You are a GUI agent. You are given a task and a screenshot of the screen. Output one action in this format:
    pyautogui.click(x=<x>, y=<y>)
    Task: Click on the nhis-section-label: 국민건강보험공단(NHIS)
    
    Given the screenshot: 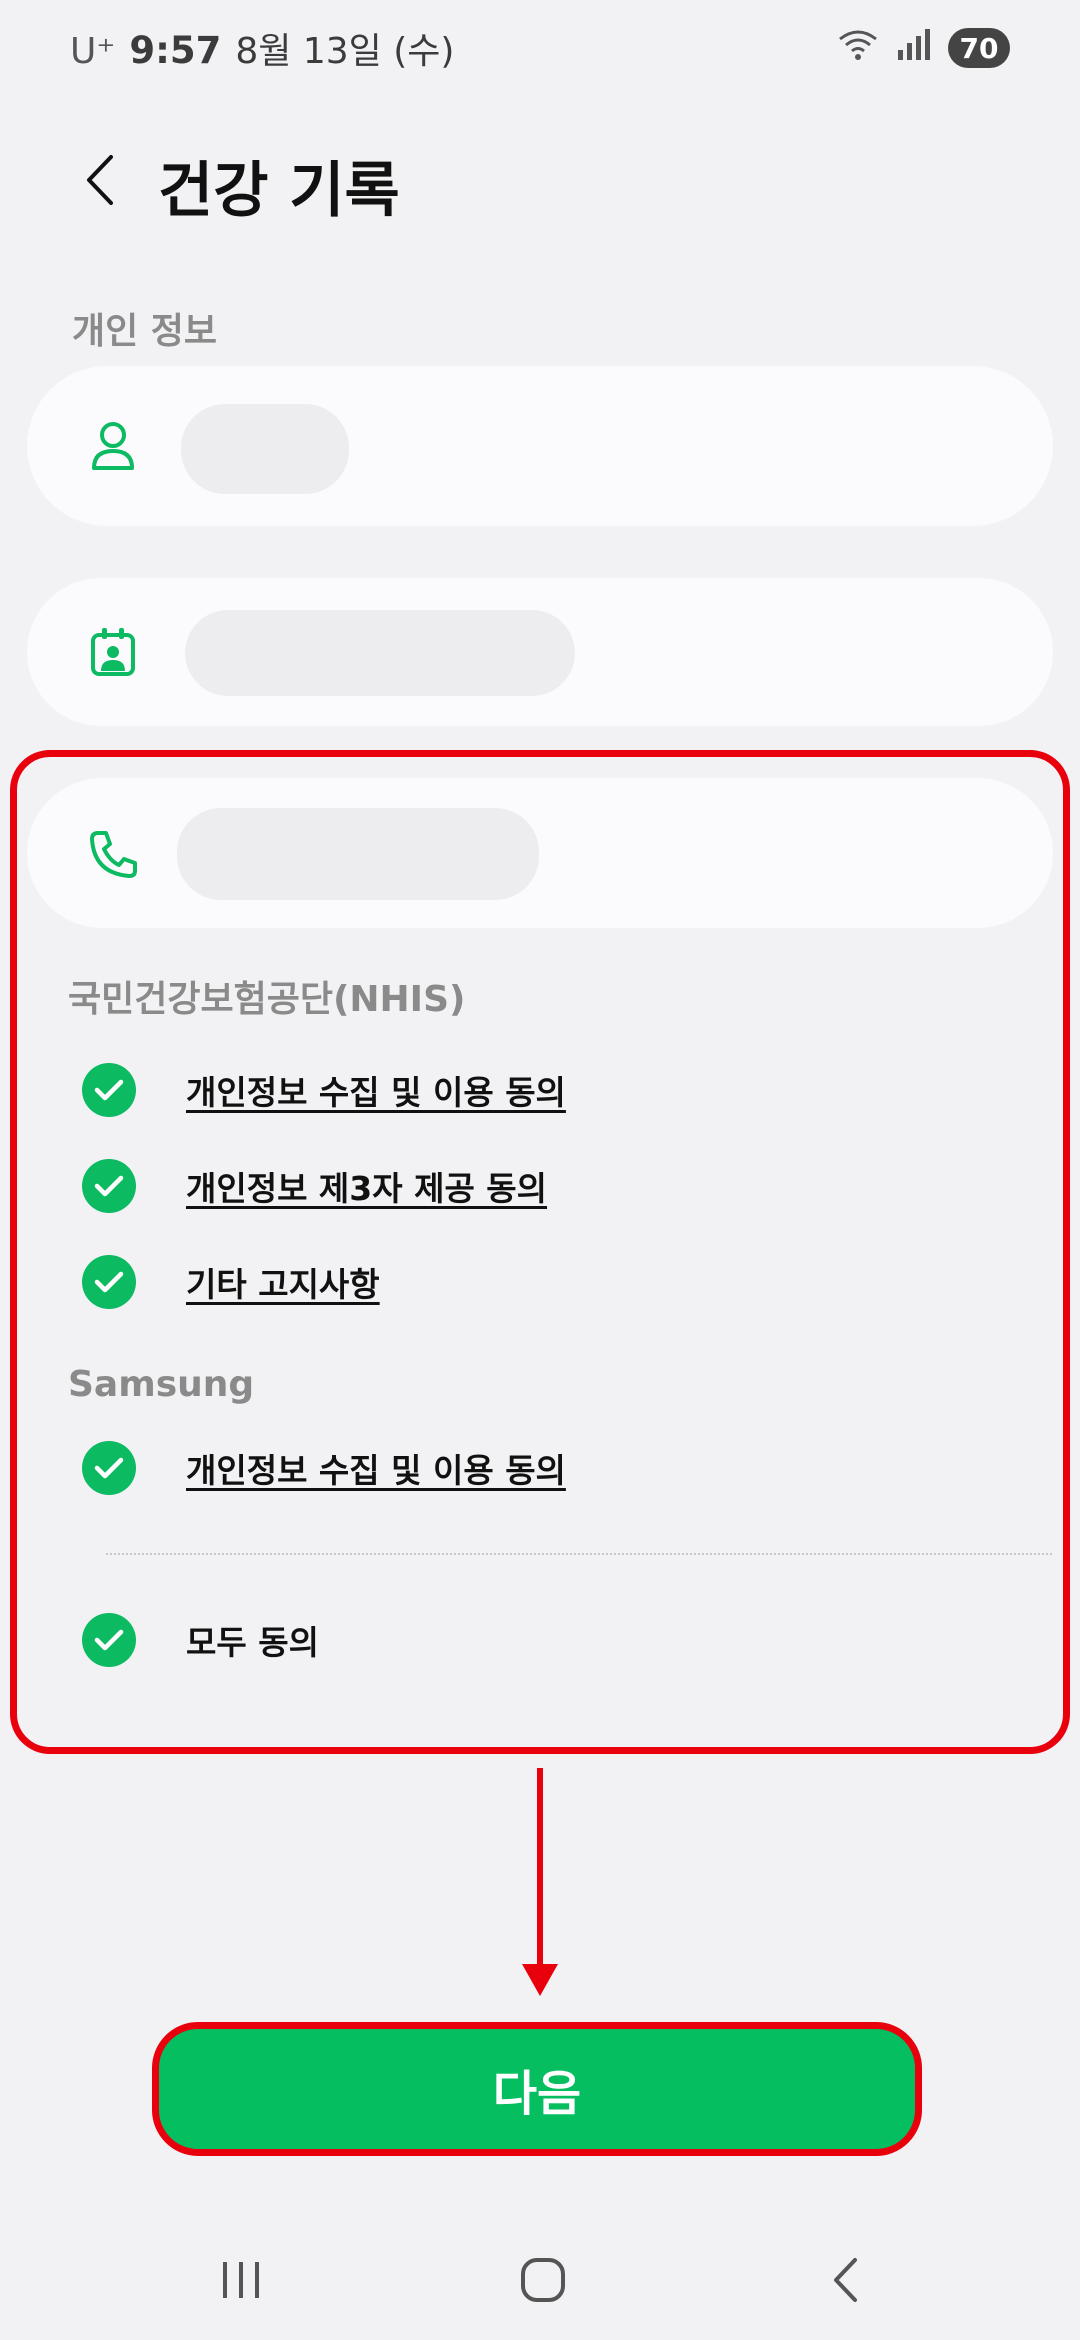 What is the action you would take?
    pyautogui.click(x=267, y=999)
    